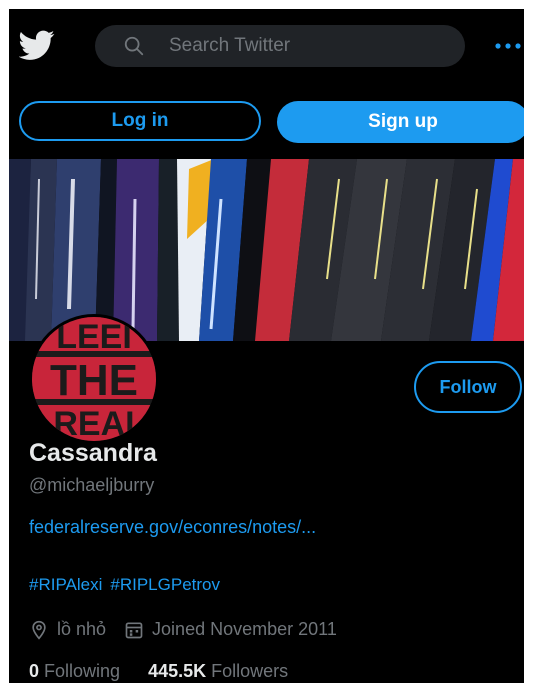  What do you see at coordinates (39, 630) in the screenshot?
I see `location-pin-icon` at bounding box center [39, 630].